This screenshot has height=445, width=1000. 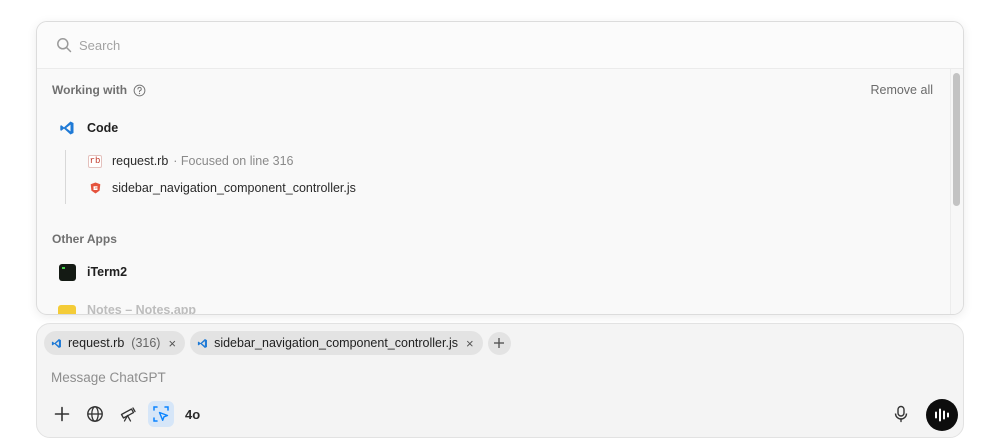 What do you see at coordinates (192, 414) in the screenshot?
I see `model-selector: 4o` at bounding box center [192, 414].